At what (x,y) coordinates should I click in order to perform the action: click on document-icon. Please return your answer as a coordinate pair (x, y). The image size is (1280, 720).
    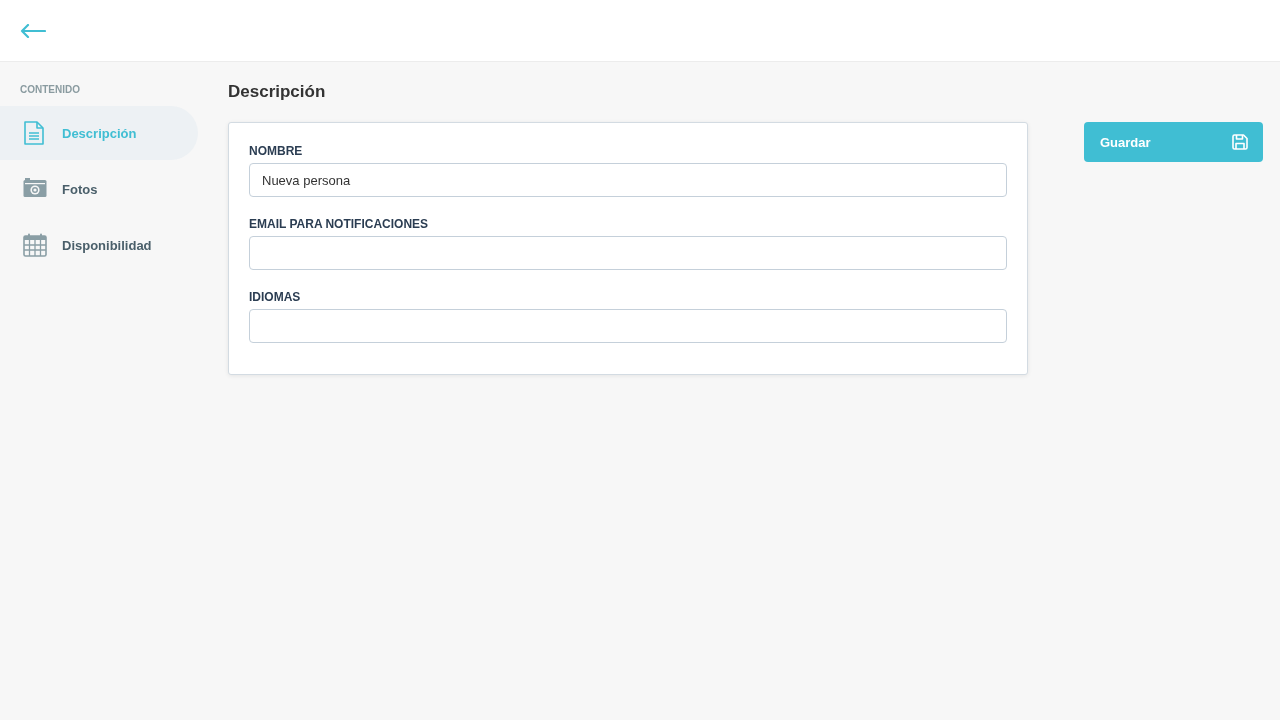
    Looking at the image, I should click on (35, 133).